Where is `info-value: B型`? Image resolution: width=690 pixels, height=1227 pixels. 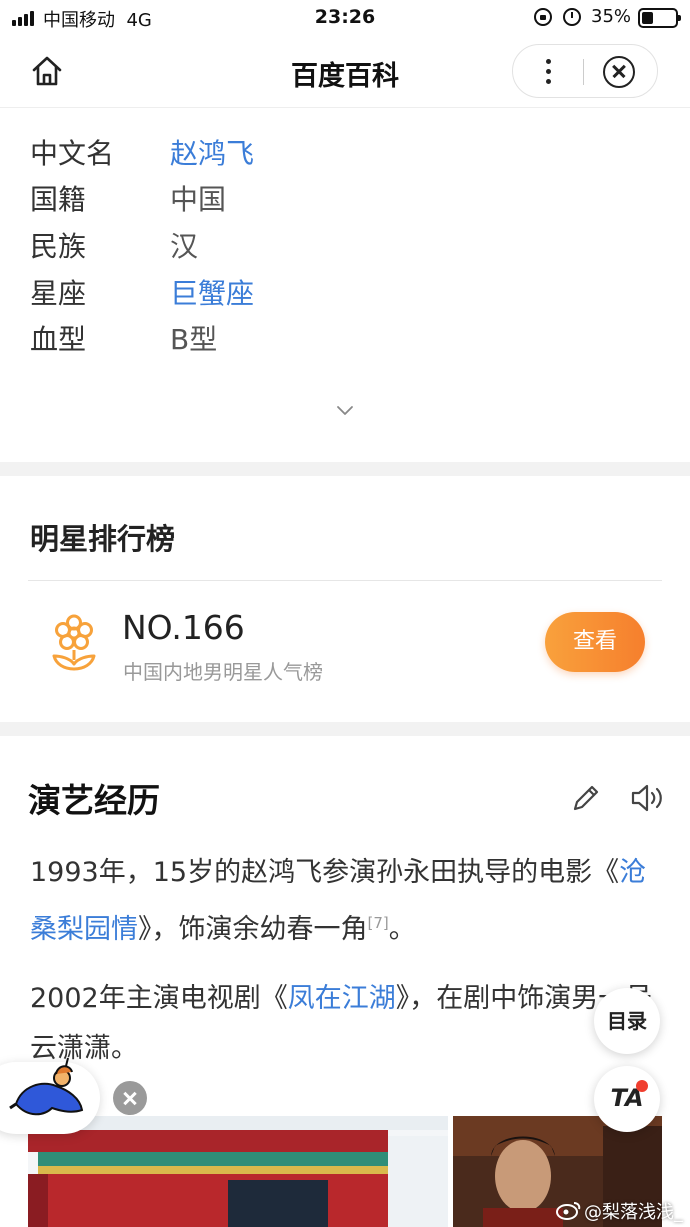
info-value: B型 is located at coordinates (194, 339).